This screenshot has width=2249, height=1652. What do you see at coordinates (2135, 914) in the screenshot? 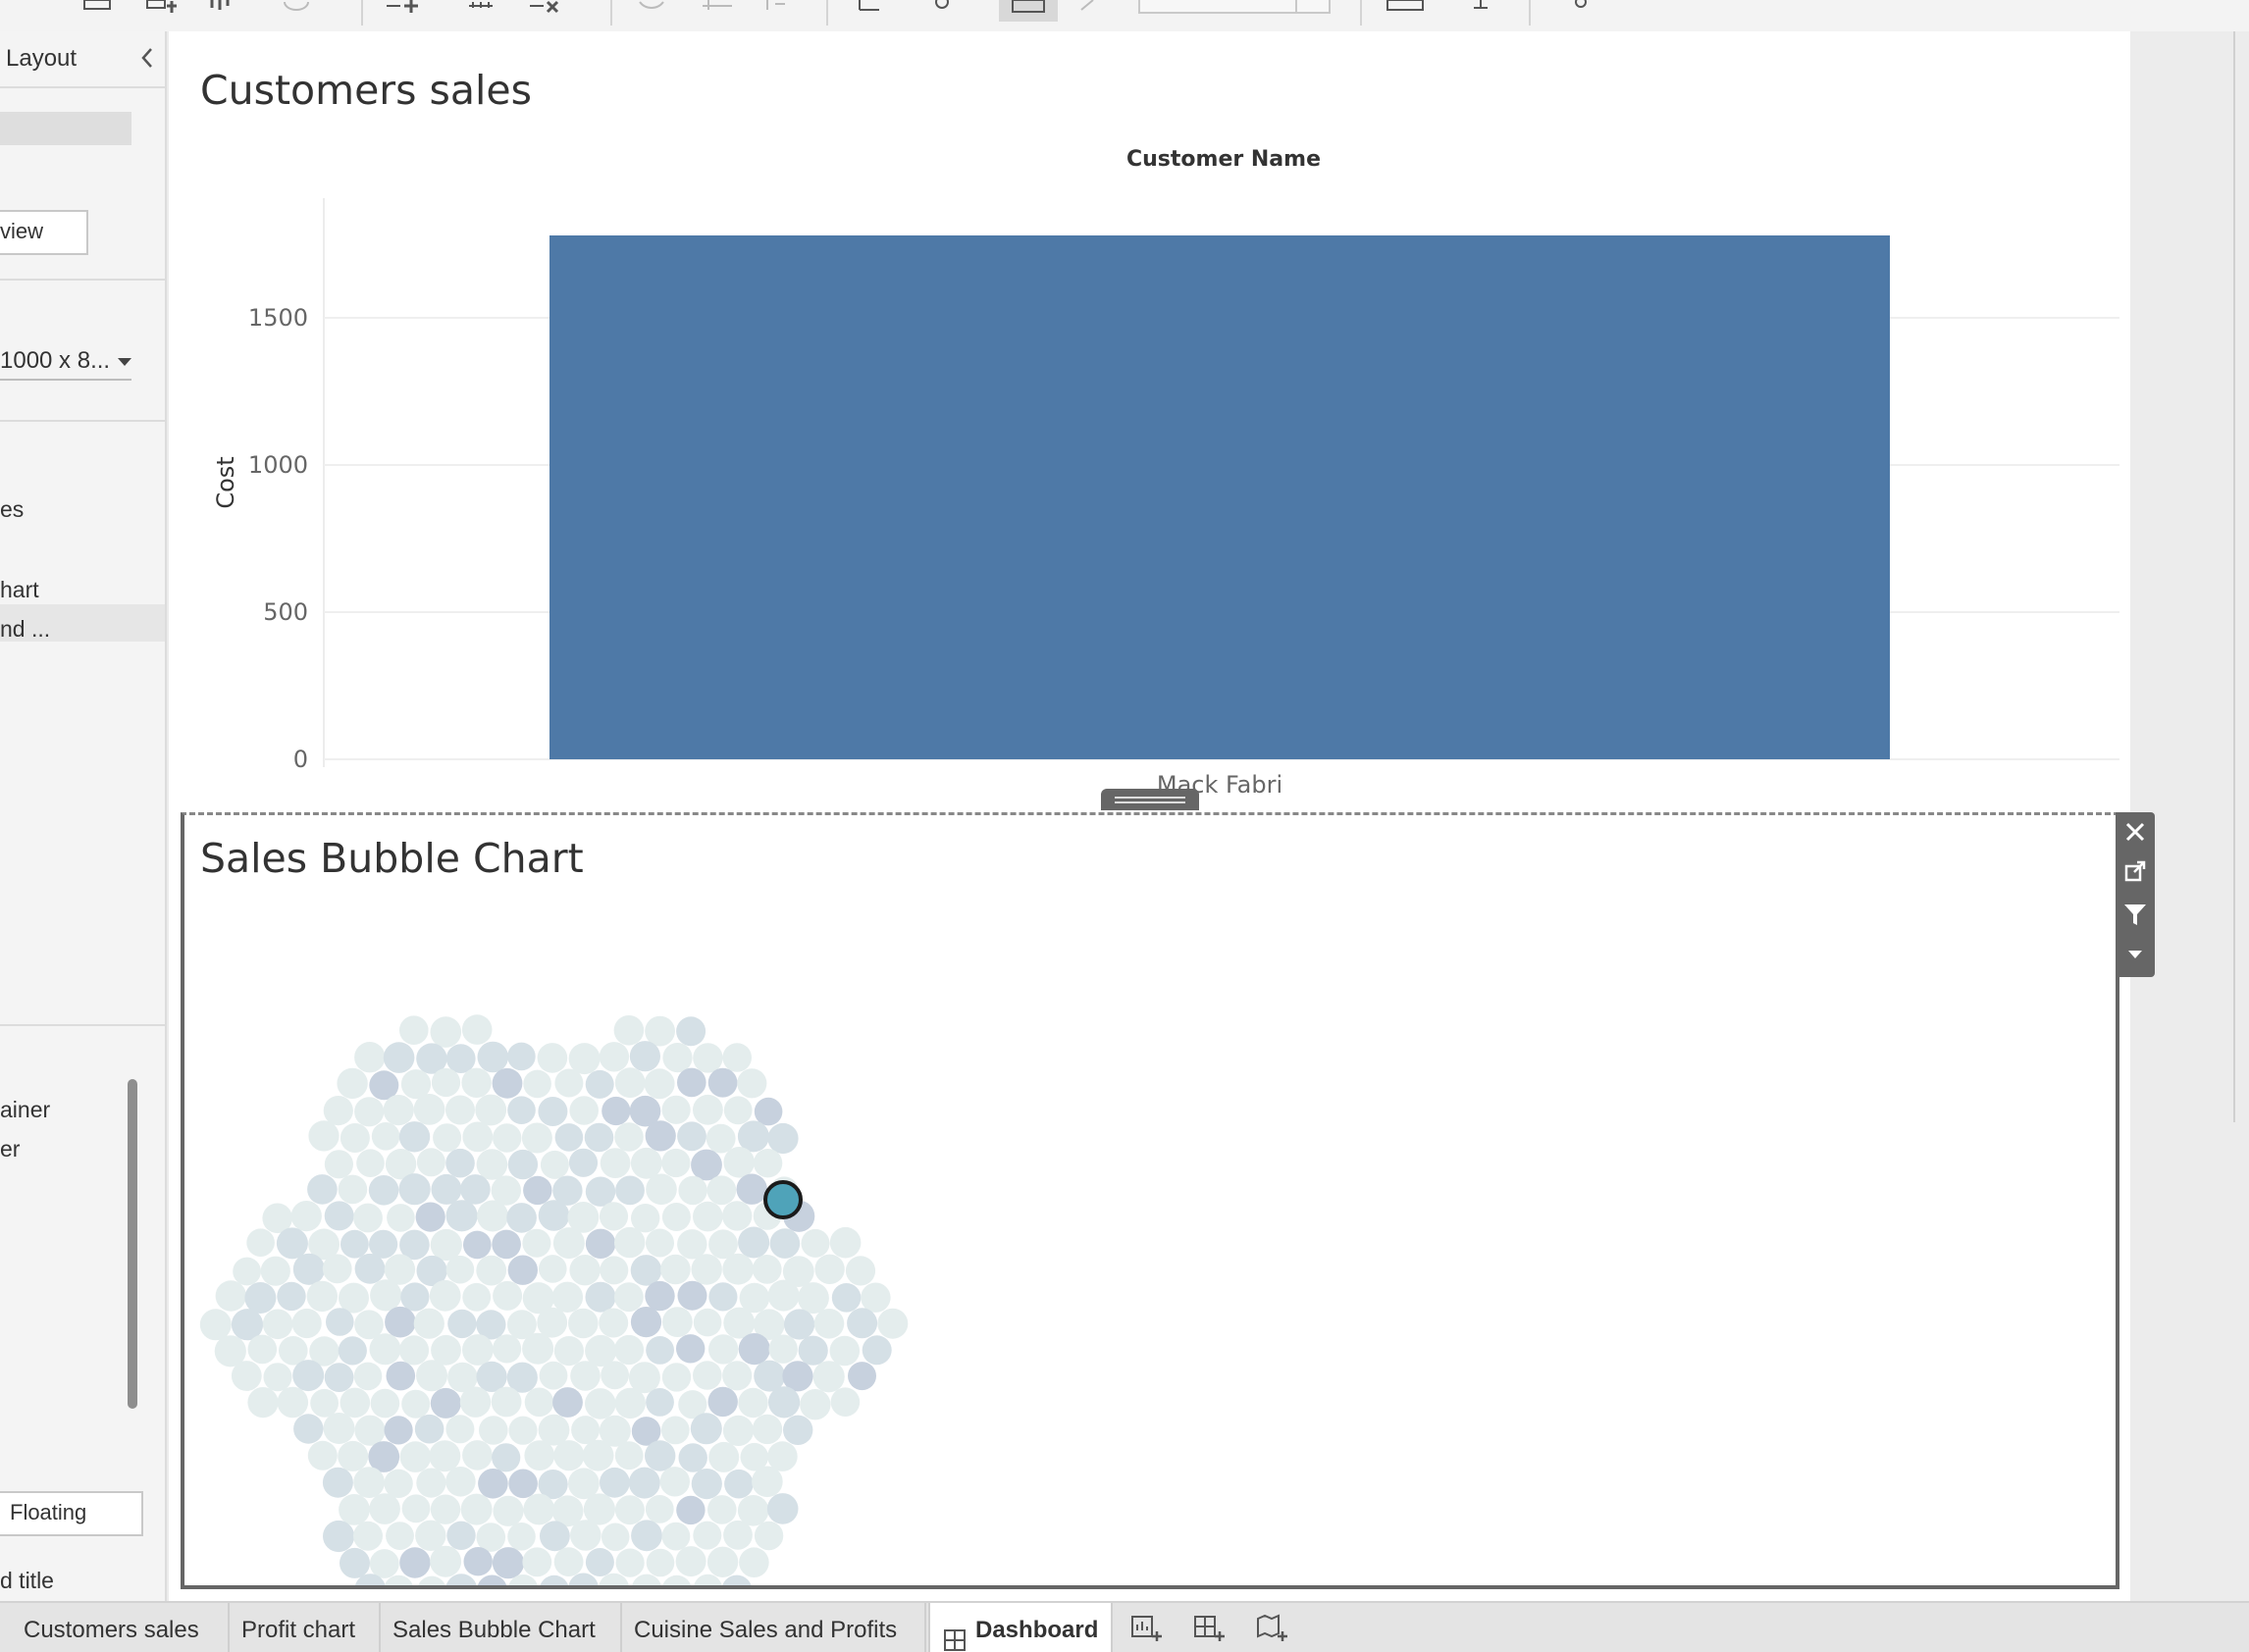
I see `filter-icon` at bounding box center [2135, 914].